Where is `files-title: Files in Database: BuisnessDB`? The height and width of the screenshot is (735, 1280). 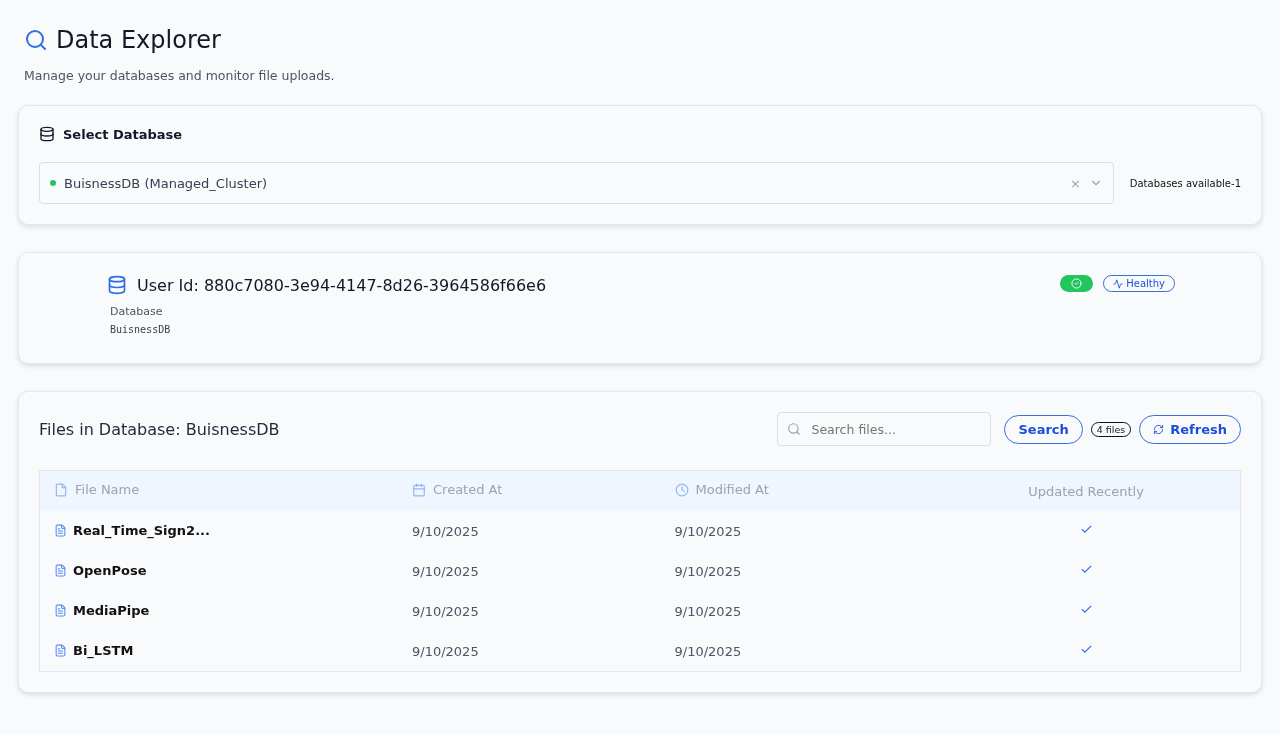
files-title: Files in Database: BuisnessDB is located at coordinates (160, 429).